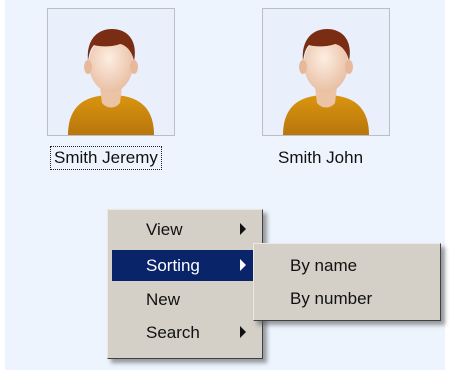  What do you see at coordinates (320, 158) in the screenshot?
I see `contact-name-label: Smith John` at bounding box center [320, 158].